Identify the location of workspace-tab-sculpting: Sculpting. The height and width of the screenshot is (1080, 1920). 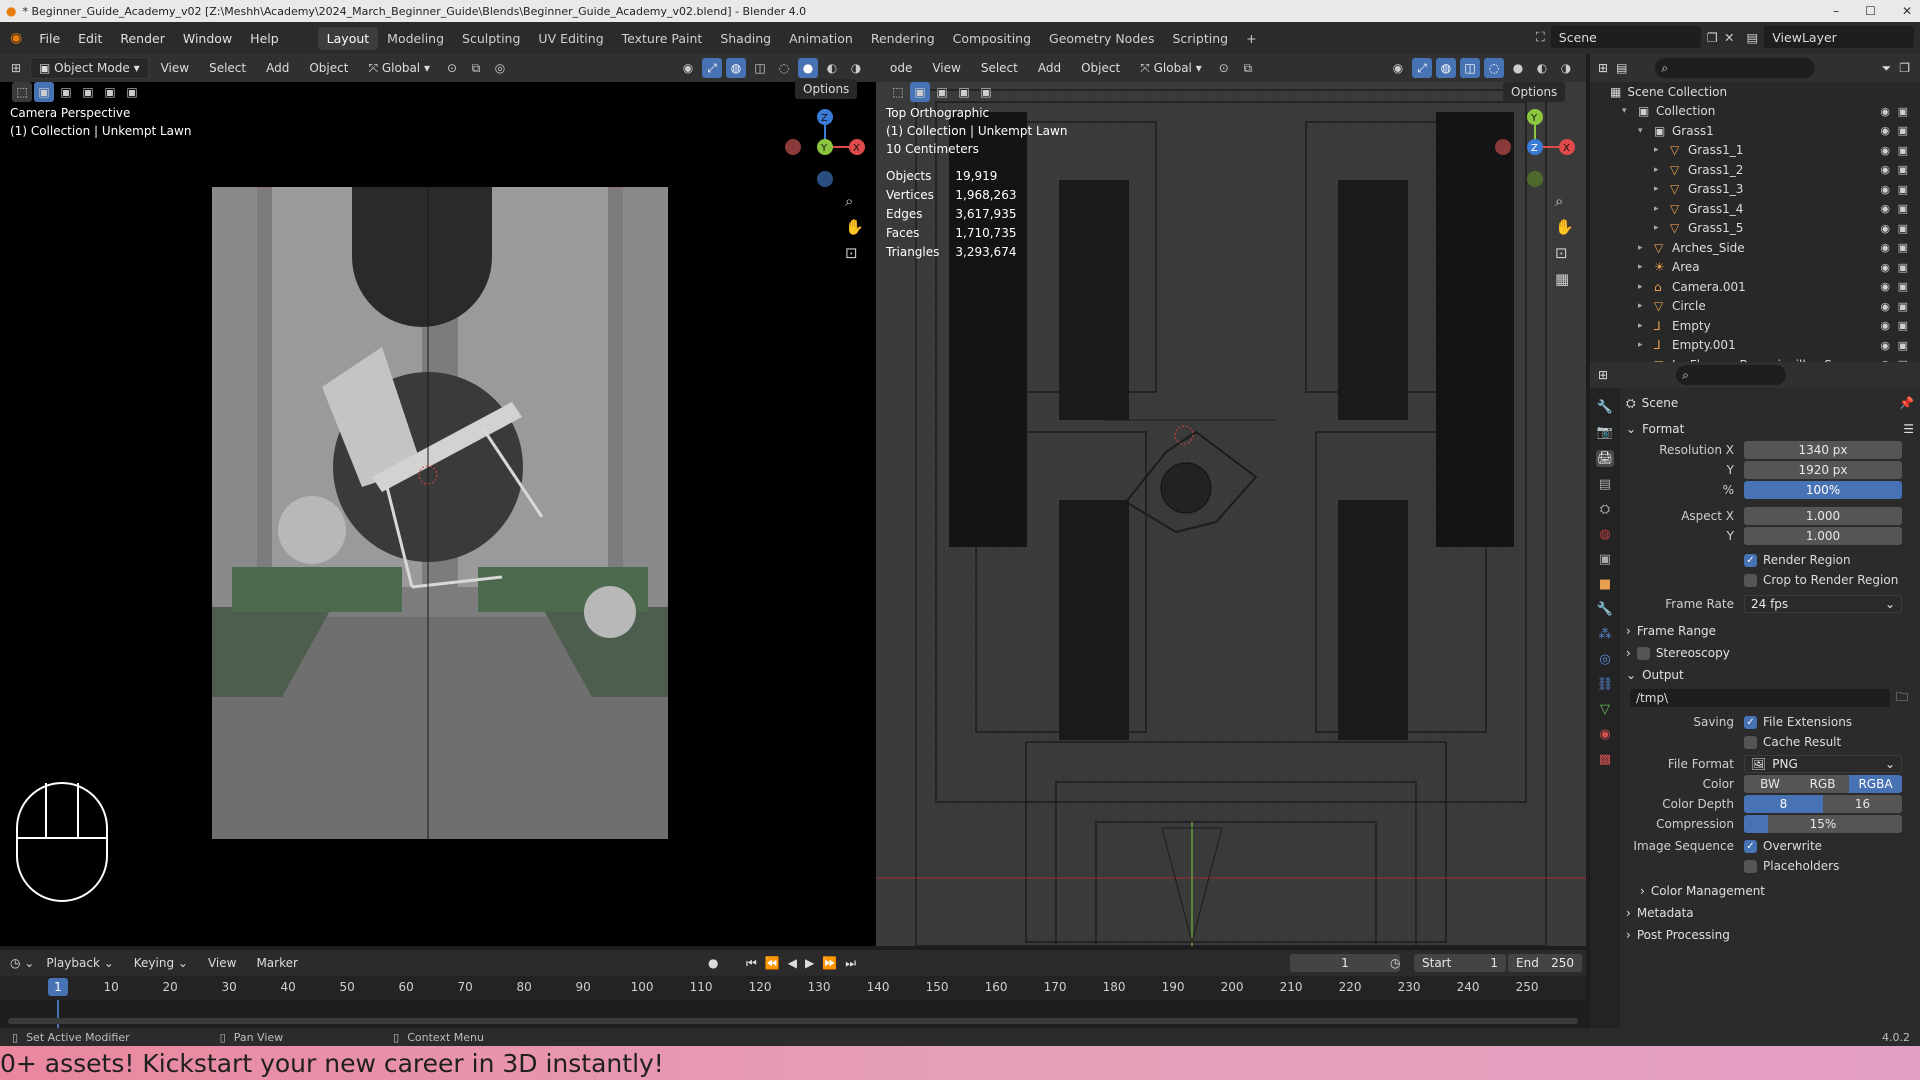
(491, 38).